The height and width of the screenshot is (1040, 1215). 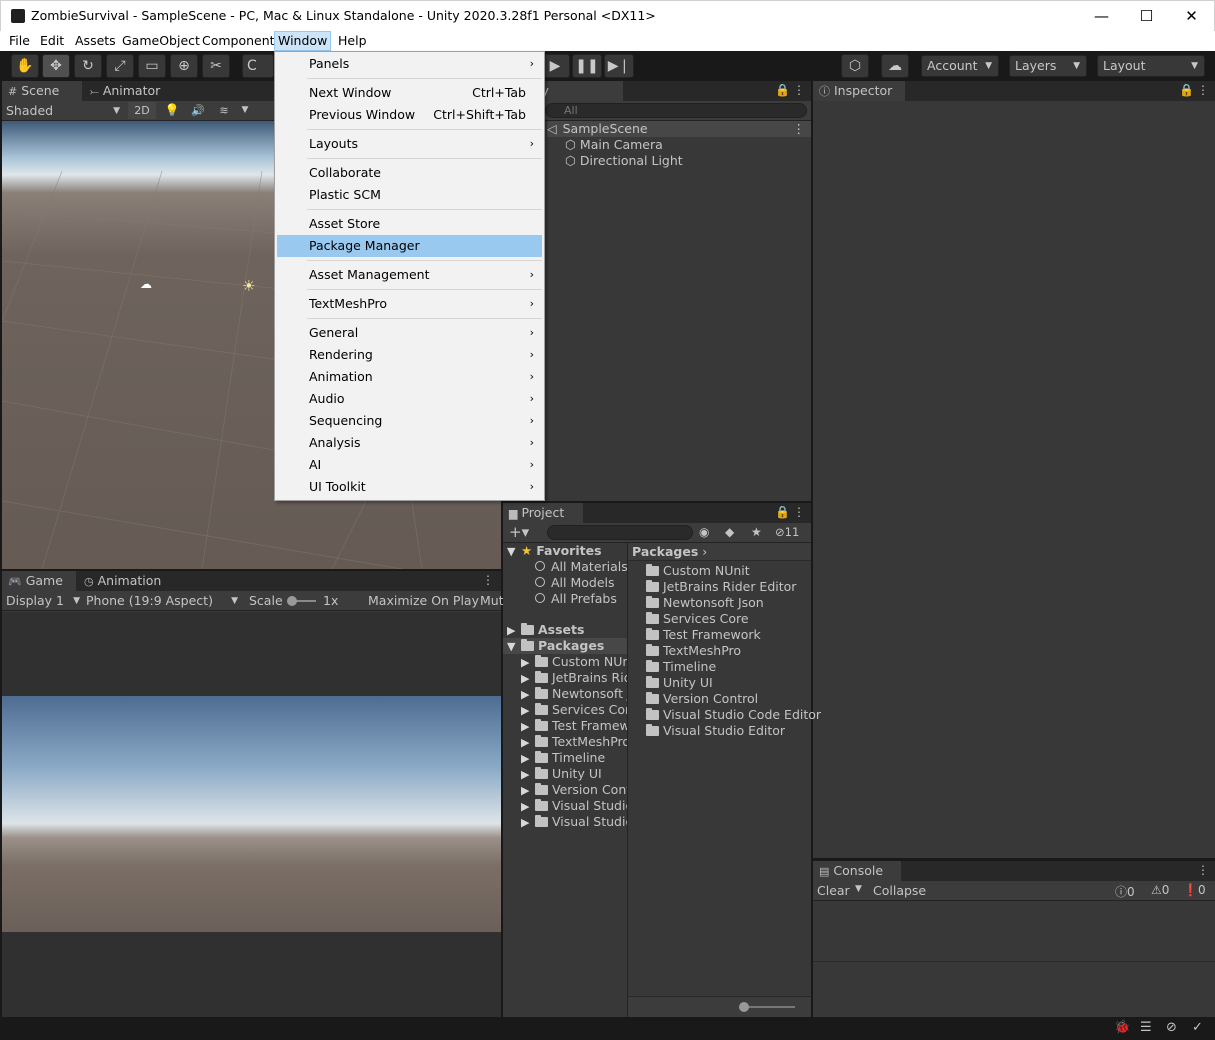 I want to click on tab-scene: # Scene, so click(x=42, y=91).